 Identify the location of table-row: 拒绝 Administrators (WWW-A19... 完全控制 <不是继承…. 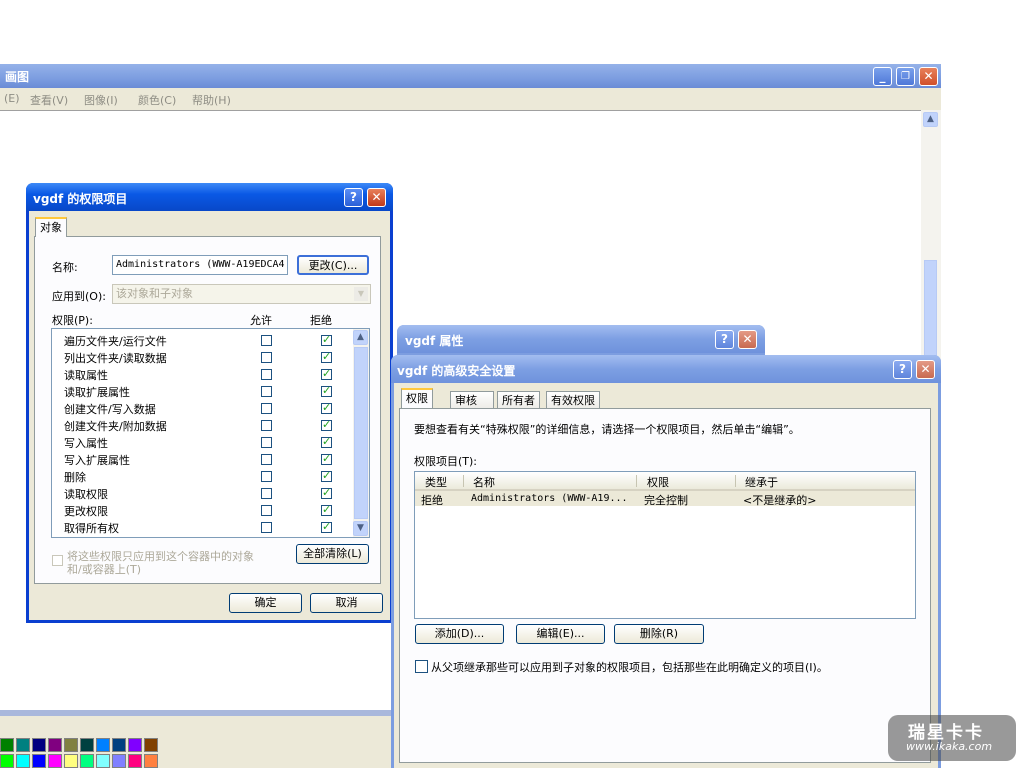
(665, 499).